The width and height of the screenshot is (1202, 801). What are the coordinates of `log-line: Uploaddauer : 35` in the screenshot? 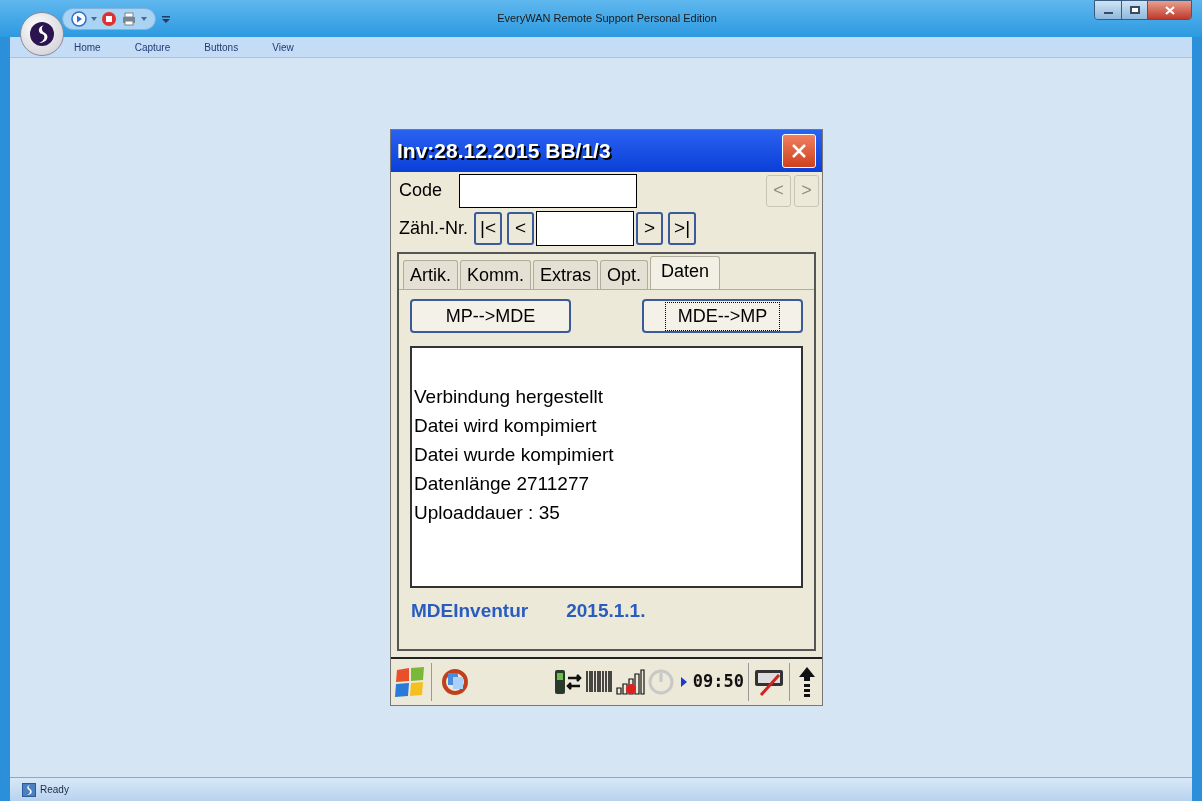 It's located at (487, 513).